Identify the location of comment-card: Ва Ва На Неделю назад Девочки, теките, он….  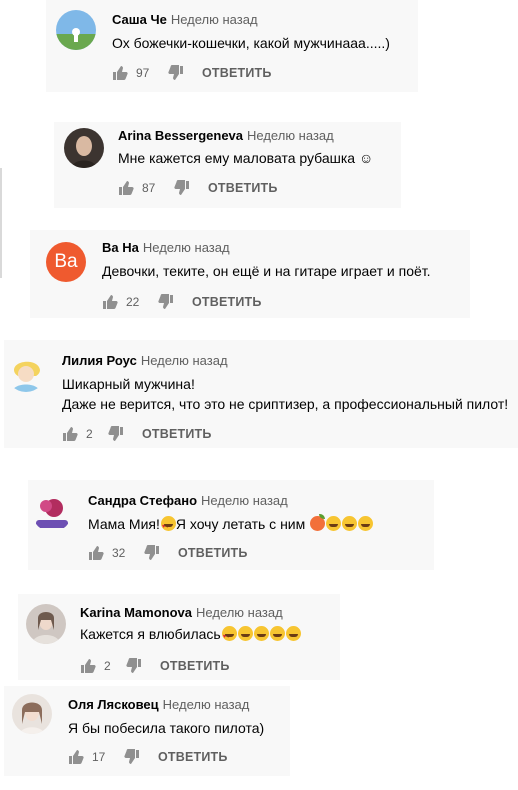
(250, 274).